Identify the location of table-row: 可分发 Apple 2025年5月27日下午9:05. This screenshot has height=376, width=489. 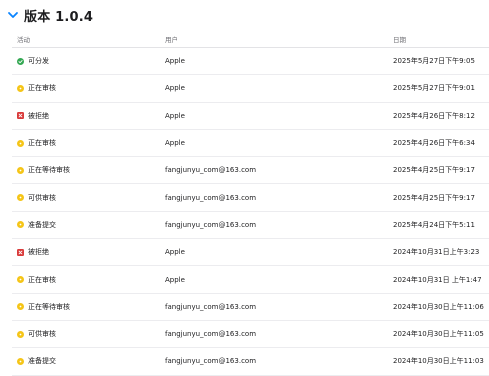
(250, 62).